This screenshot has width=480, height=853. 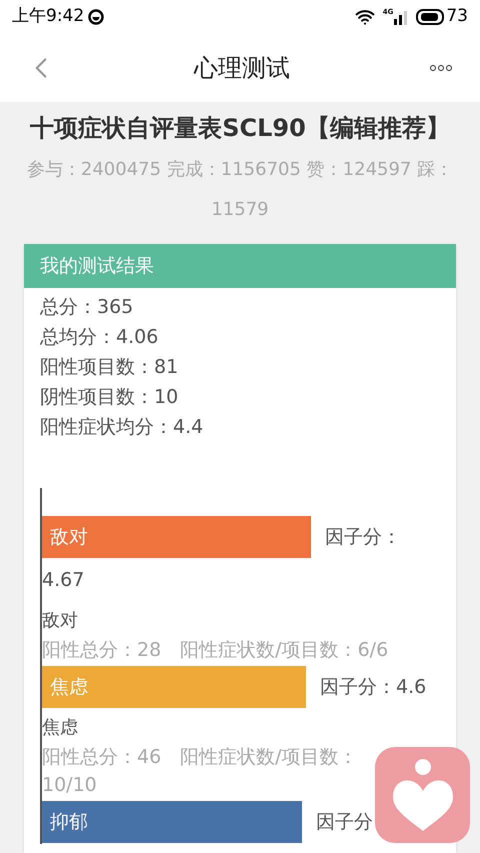 What do you see at coordinates (110, 397) in the screenshot?
I see `summary-line: 阴性项目数：10` at bounding box center [110, 397].